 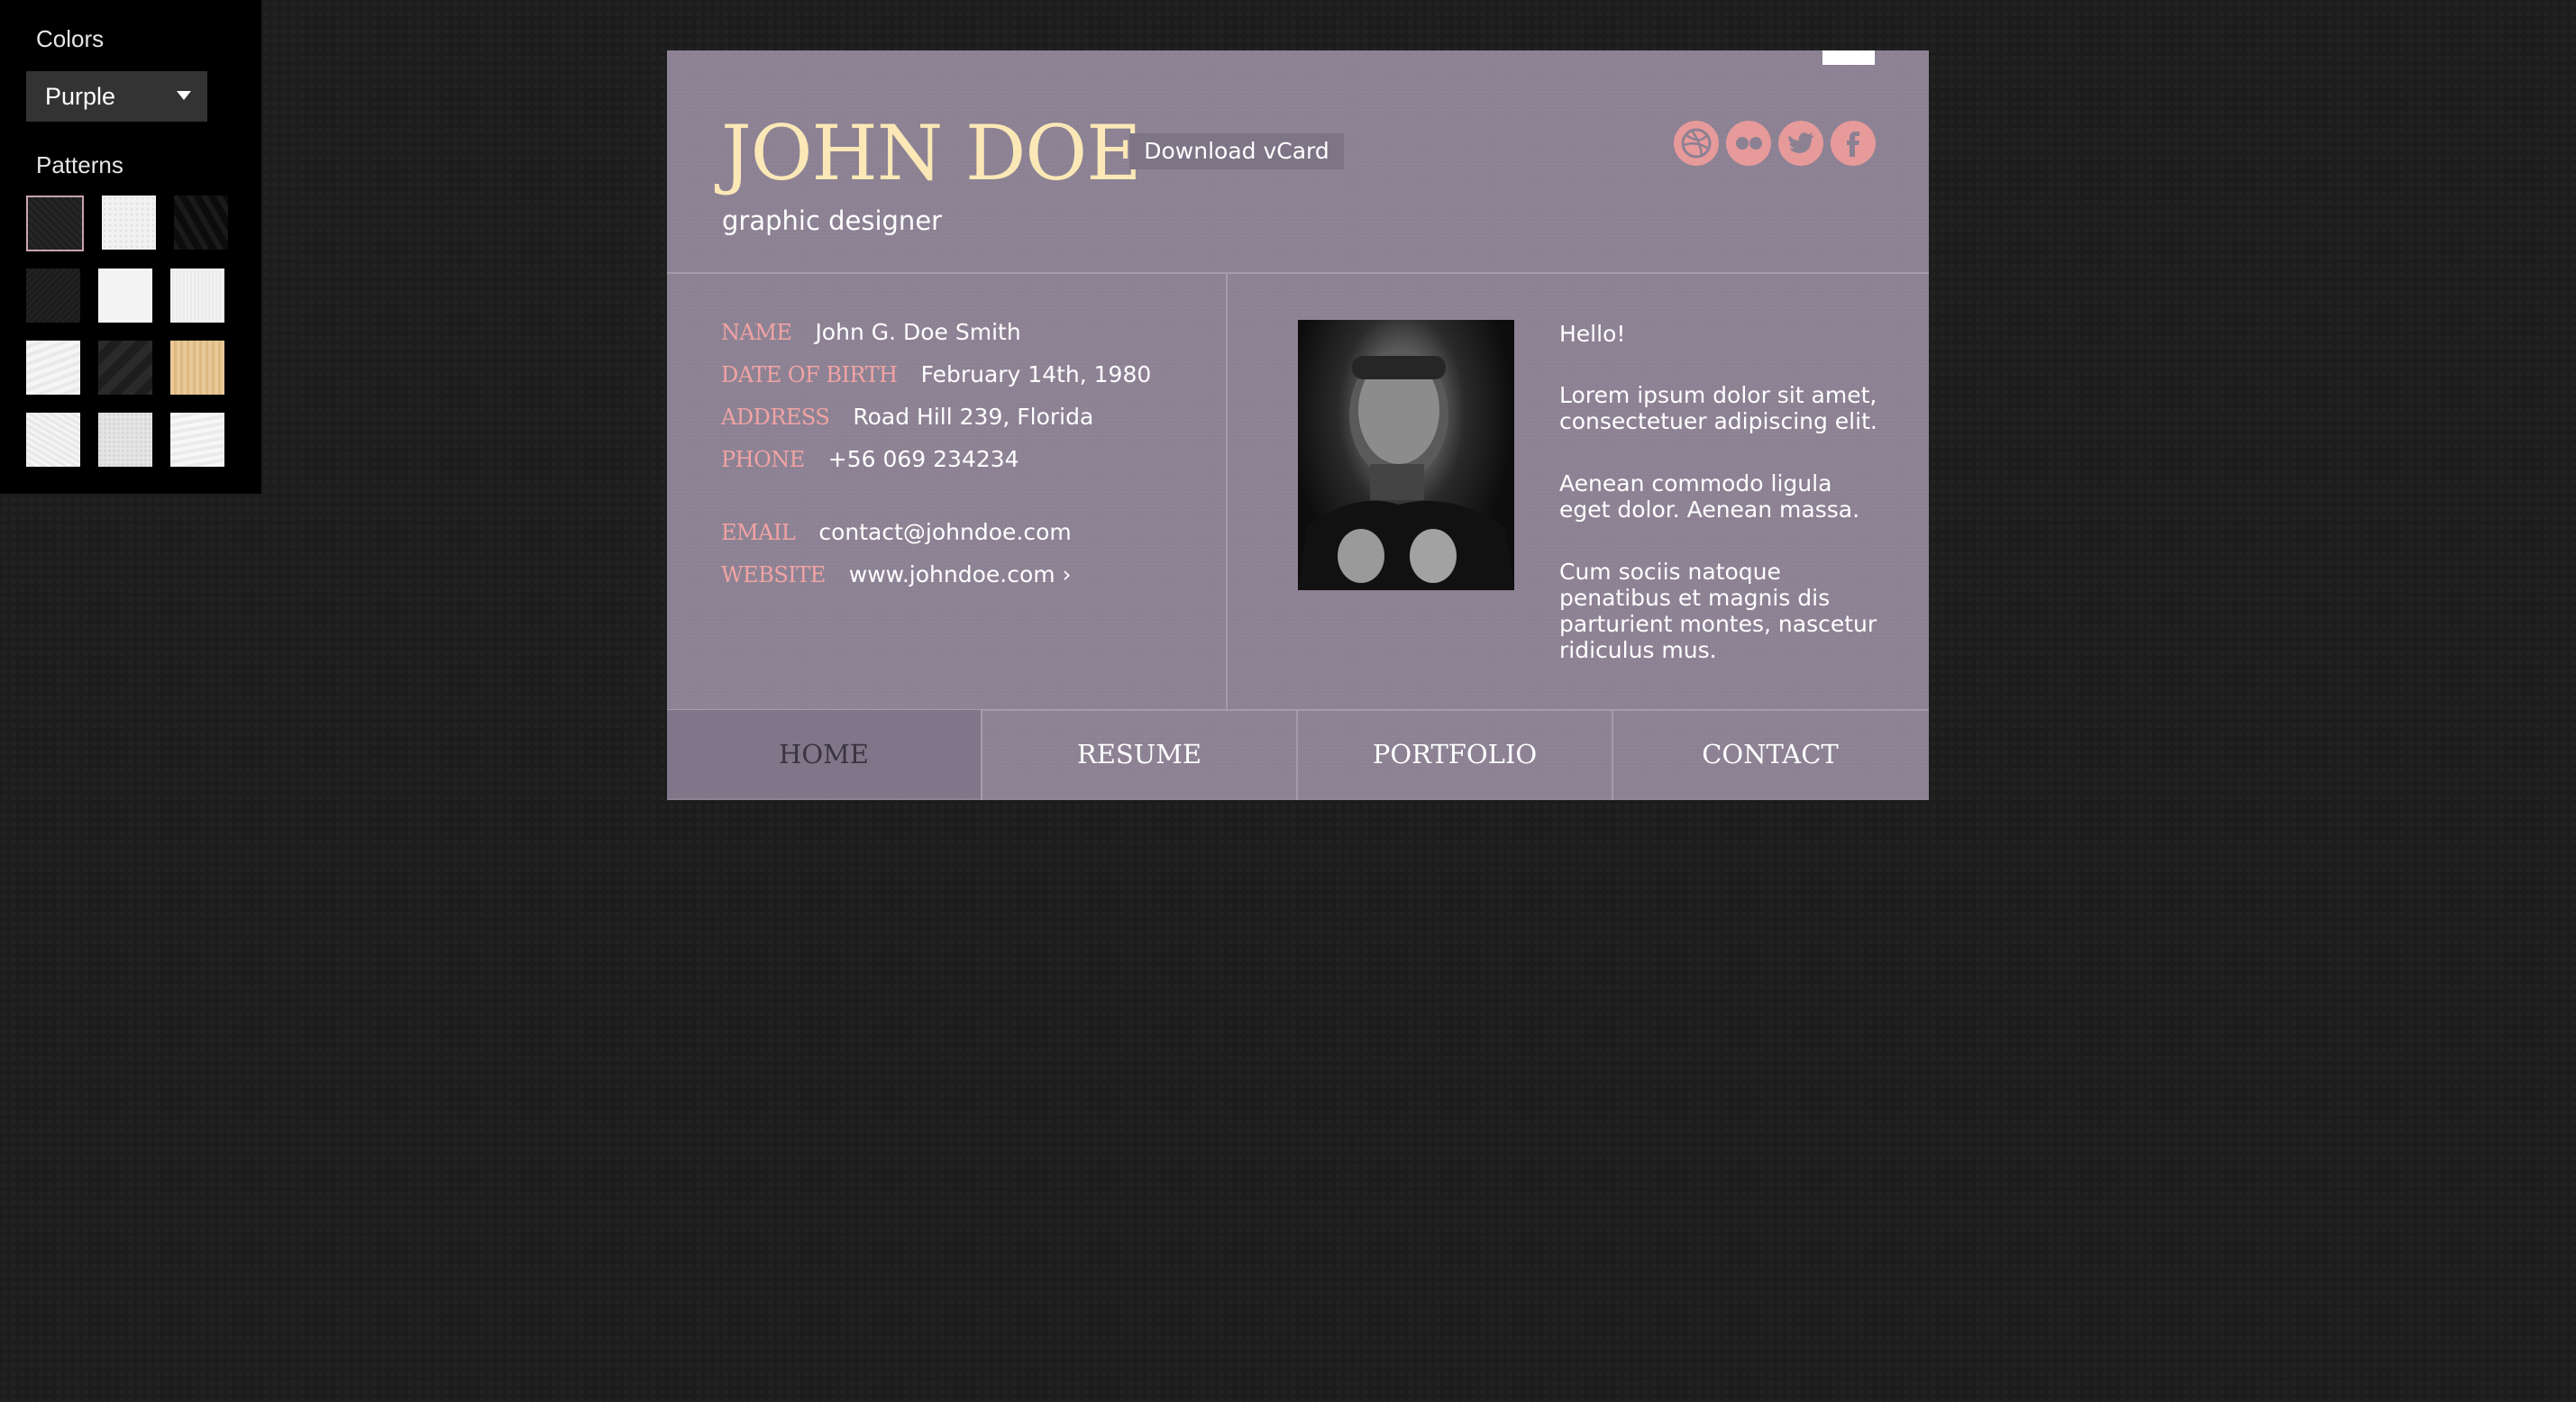 I want to click on info-label: PHONE, so click(x=763, y=459).